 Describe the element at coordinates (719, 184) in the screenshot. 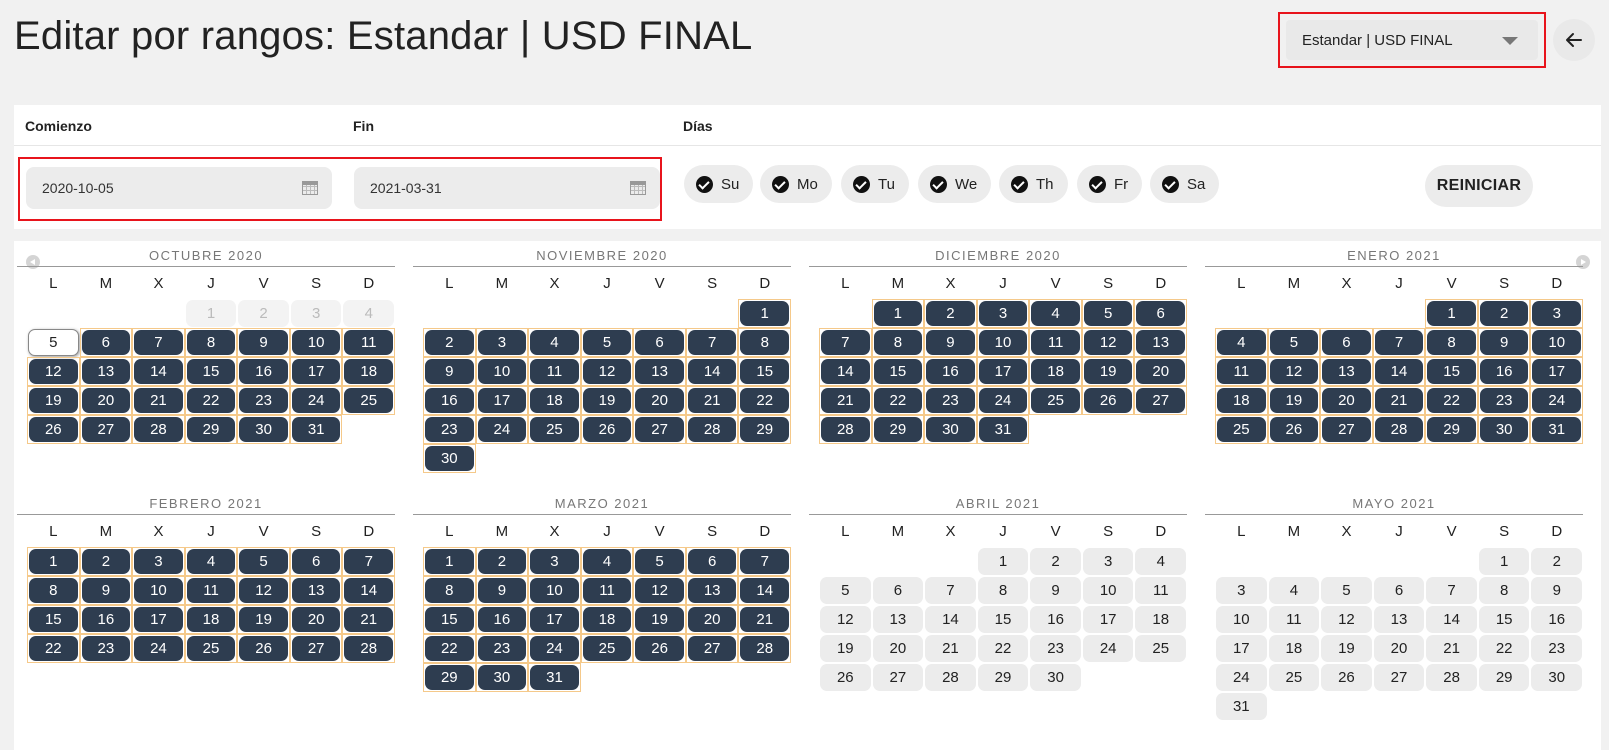

I see `weekday-toggle-su: Su` at that location.